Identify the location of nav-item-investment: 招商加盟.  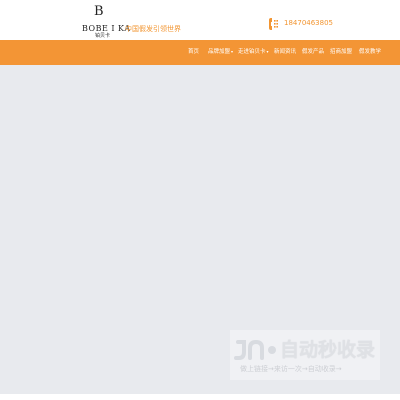
(341, 52).